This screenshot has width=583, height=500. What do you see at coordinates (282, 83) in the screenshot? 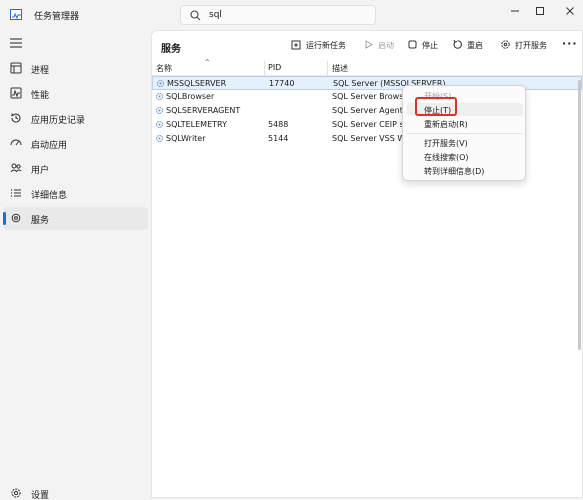
I see `service-pid: 17740` at bounding box center [282, 83].